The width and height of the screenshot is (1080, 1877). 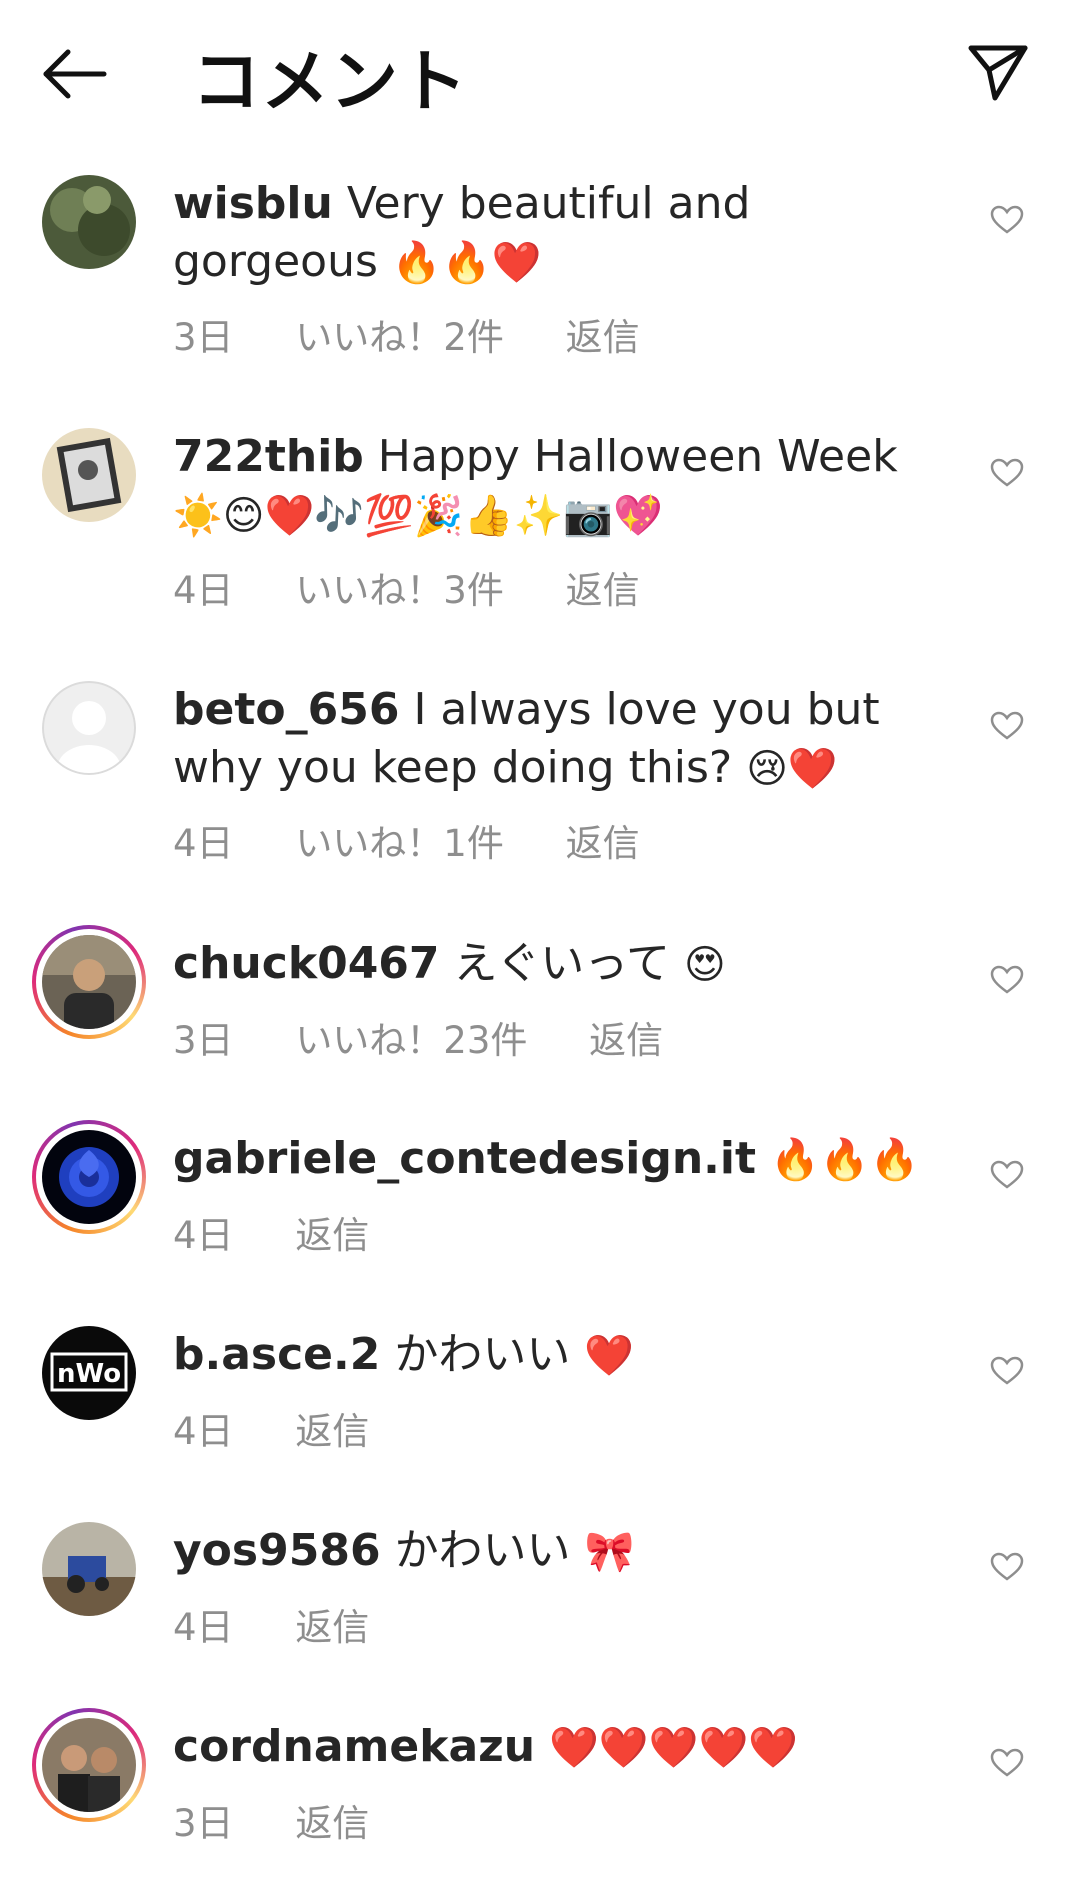 I want to click on back-arrow-icon, so click(x=75, y=74).